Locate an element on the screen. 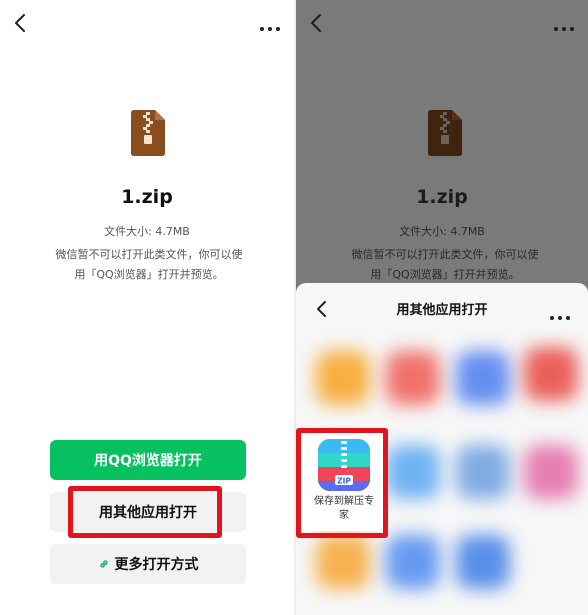 The height and width of the screenshot is (615, 588). open-with-other-app-button: 用其他应用打开 is located at coordinates (148, 512).